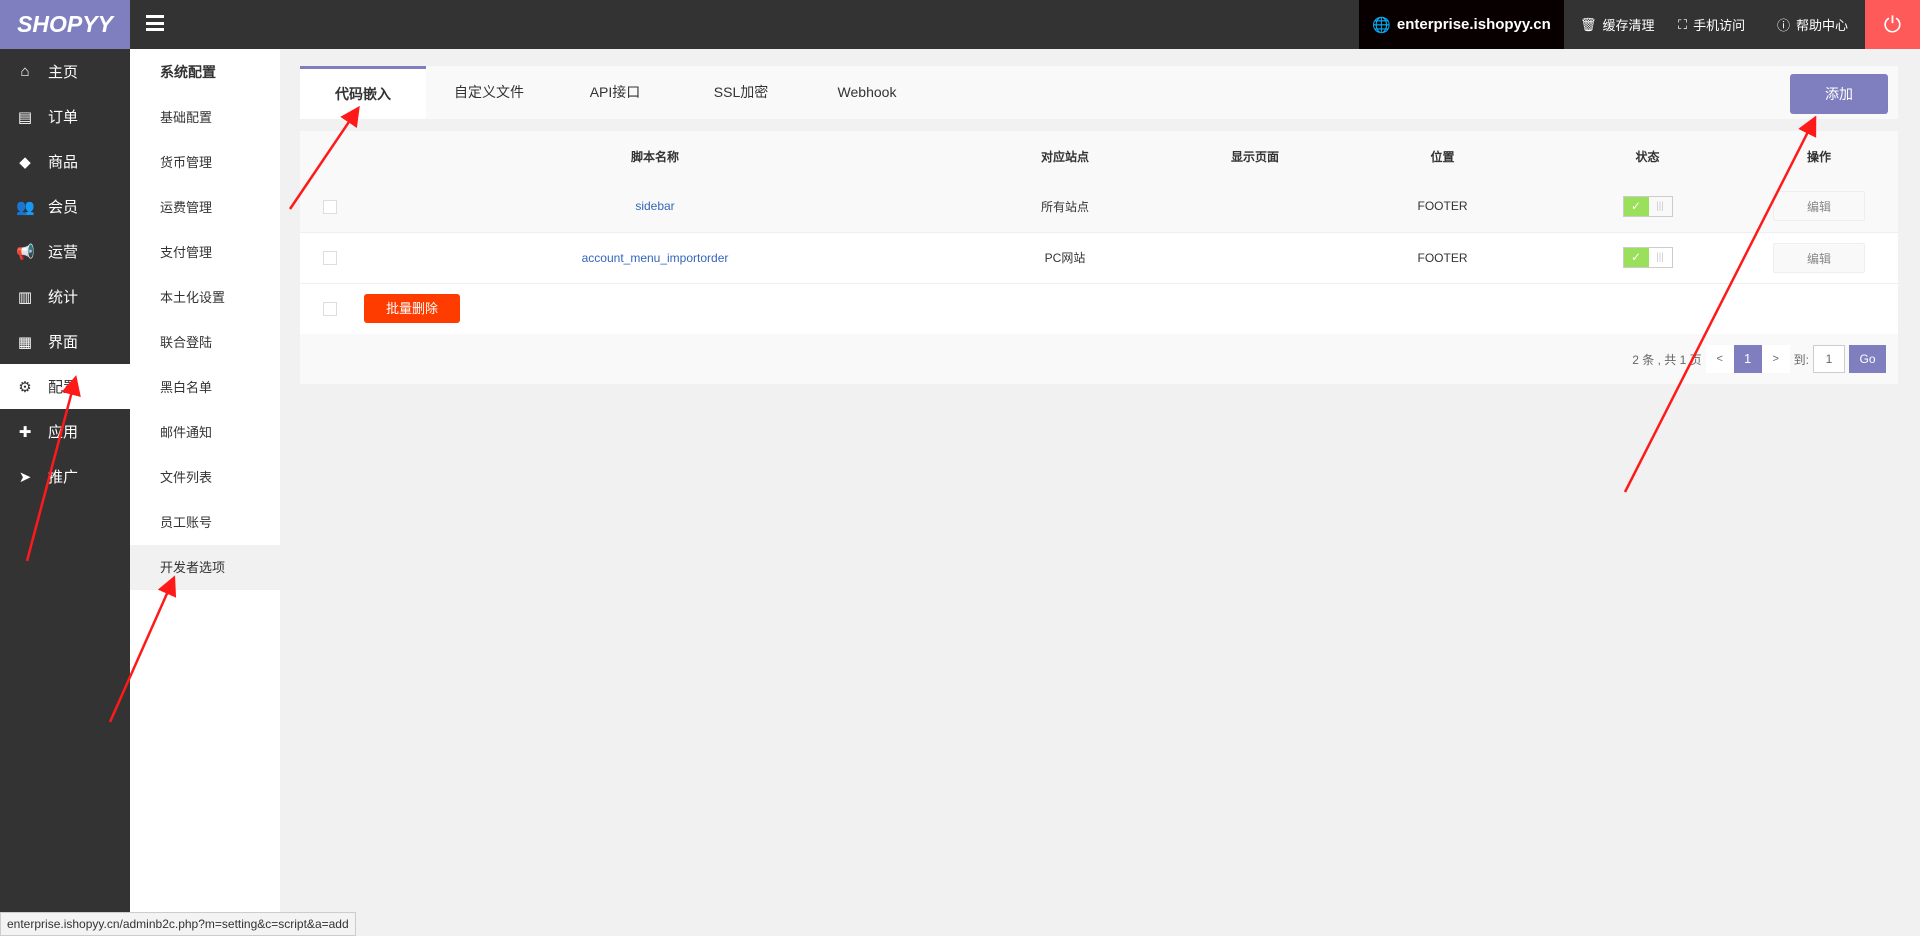 Image resolution: width=1920 pixels, height=936 pixels. Describe the element at coordinates (655, 258) in the screenshot. I see `script-name-link: account_menu_importorder` at that location.